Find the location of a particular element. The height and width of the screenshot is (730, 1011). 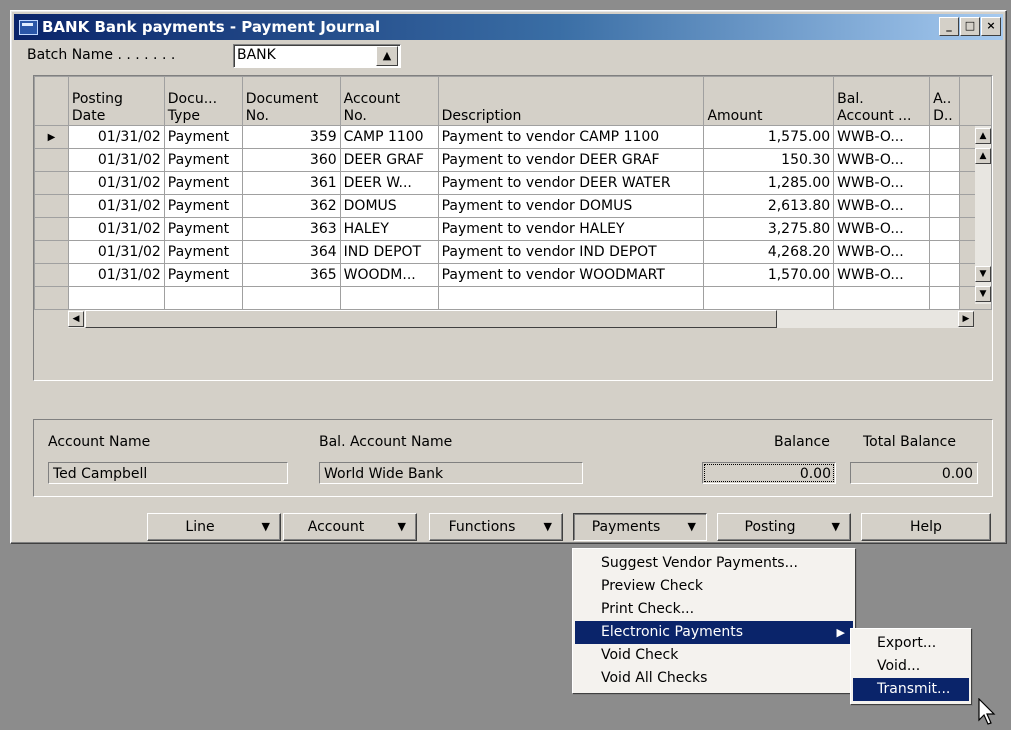

description-cell: Payment to vendor DEER GRAF is located at coordinates (571, 160).